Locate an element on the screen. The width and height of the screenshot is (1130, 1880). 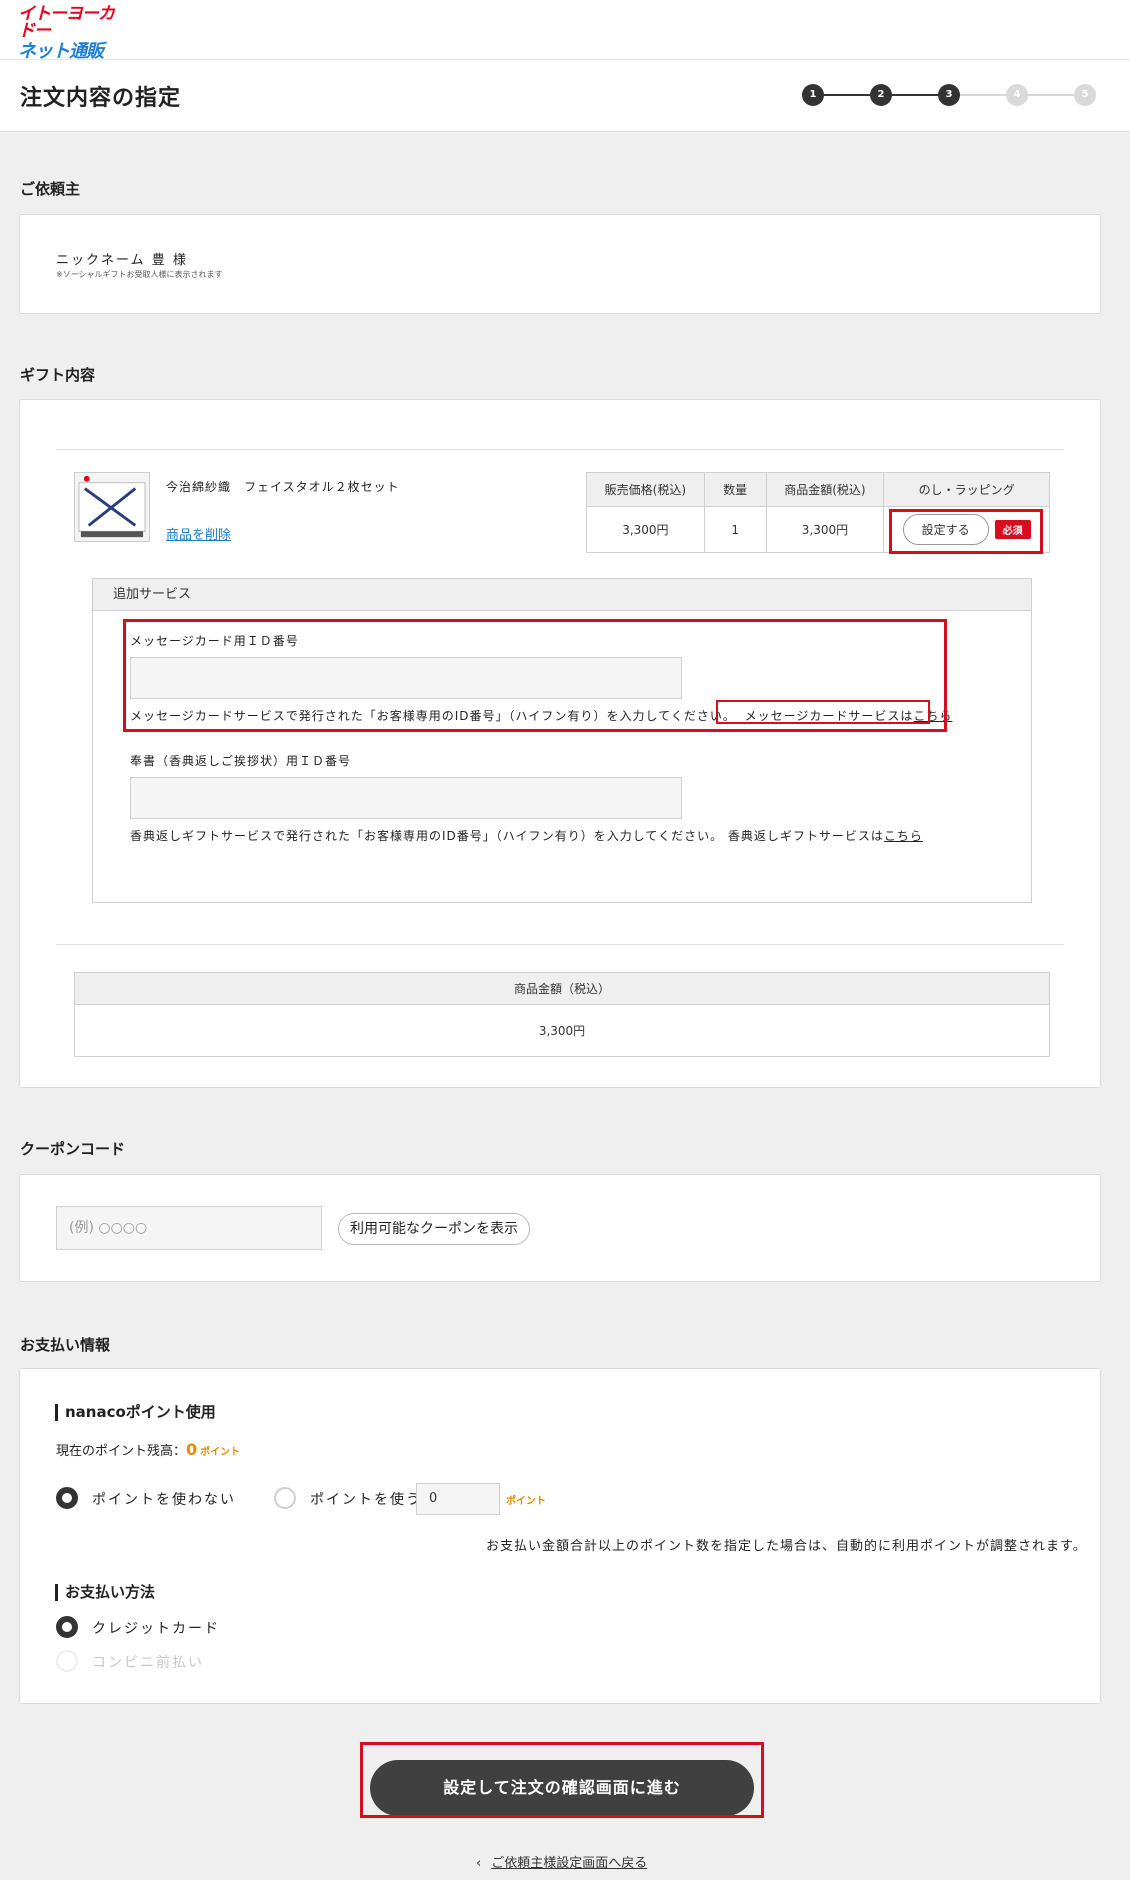
nanaco-title: nanacoポイント使用 is located at coordinates (135, 1412).